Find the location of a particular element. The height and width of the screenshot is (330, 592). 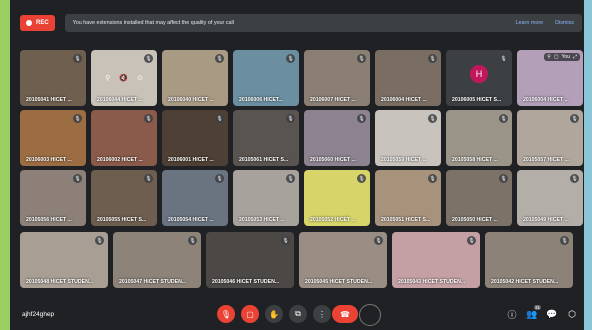

recording-indicator: REC is located at coordinates (37, 23).